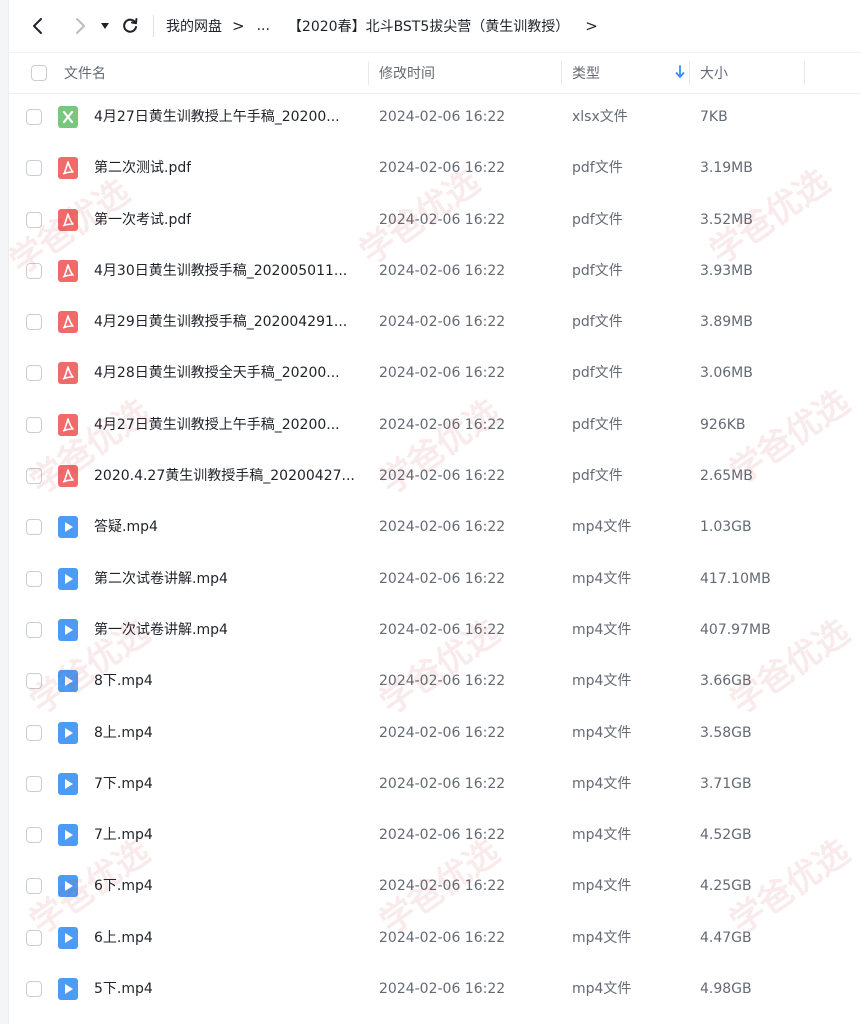  I want to click on history-dropdown-button, so click(105, 26).